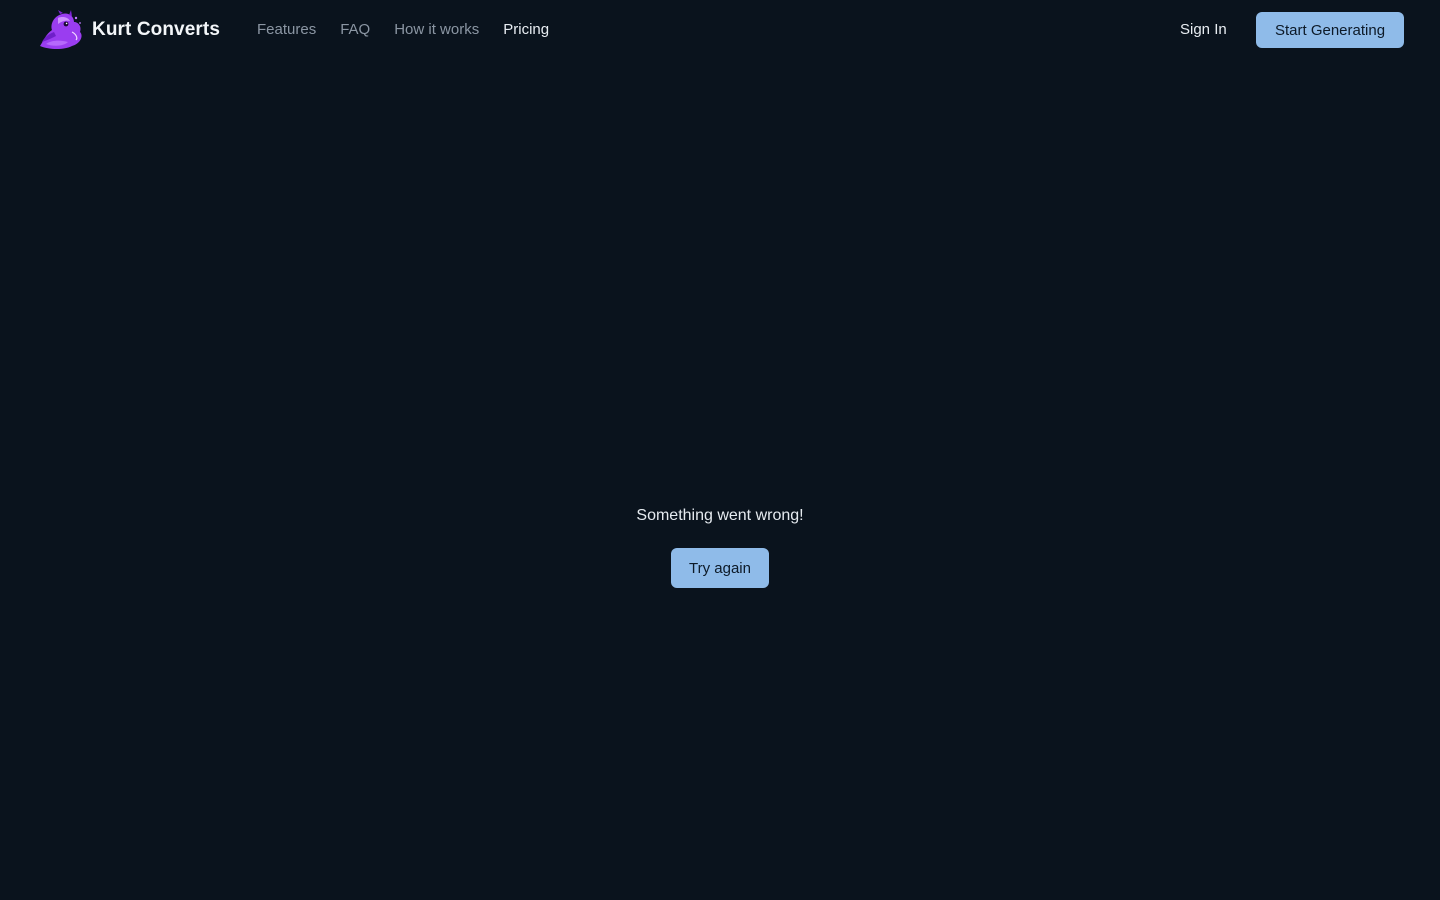 The image size is (1440, 900). Describe the element at coordinates (720, 515) in the screenshot. I see `error-message: Something went wrong!` at that location.